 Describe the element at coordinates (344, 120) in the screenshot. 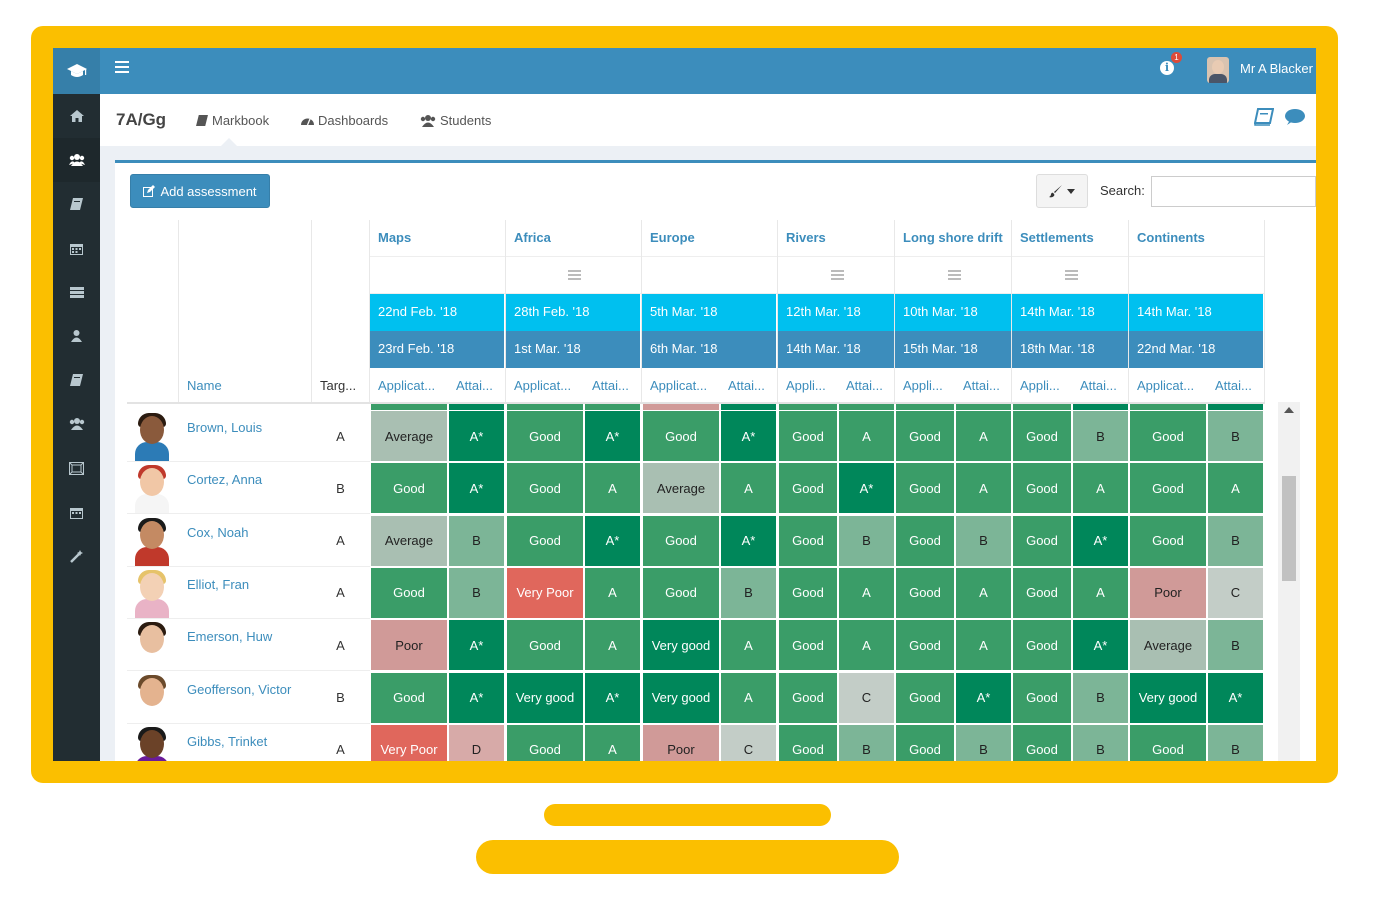

I see `tab-dashboards: Dashboards` at that location.